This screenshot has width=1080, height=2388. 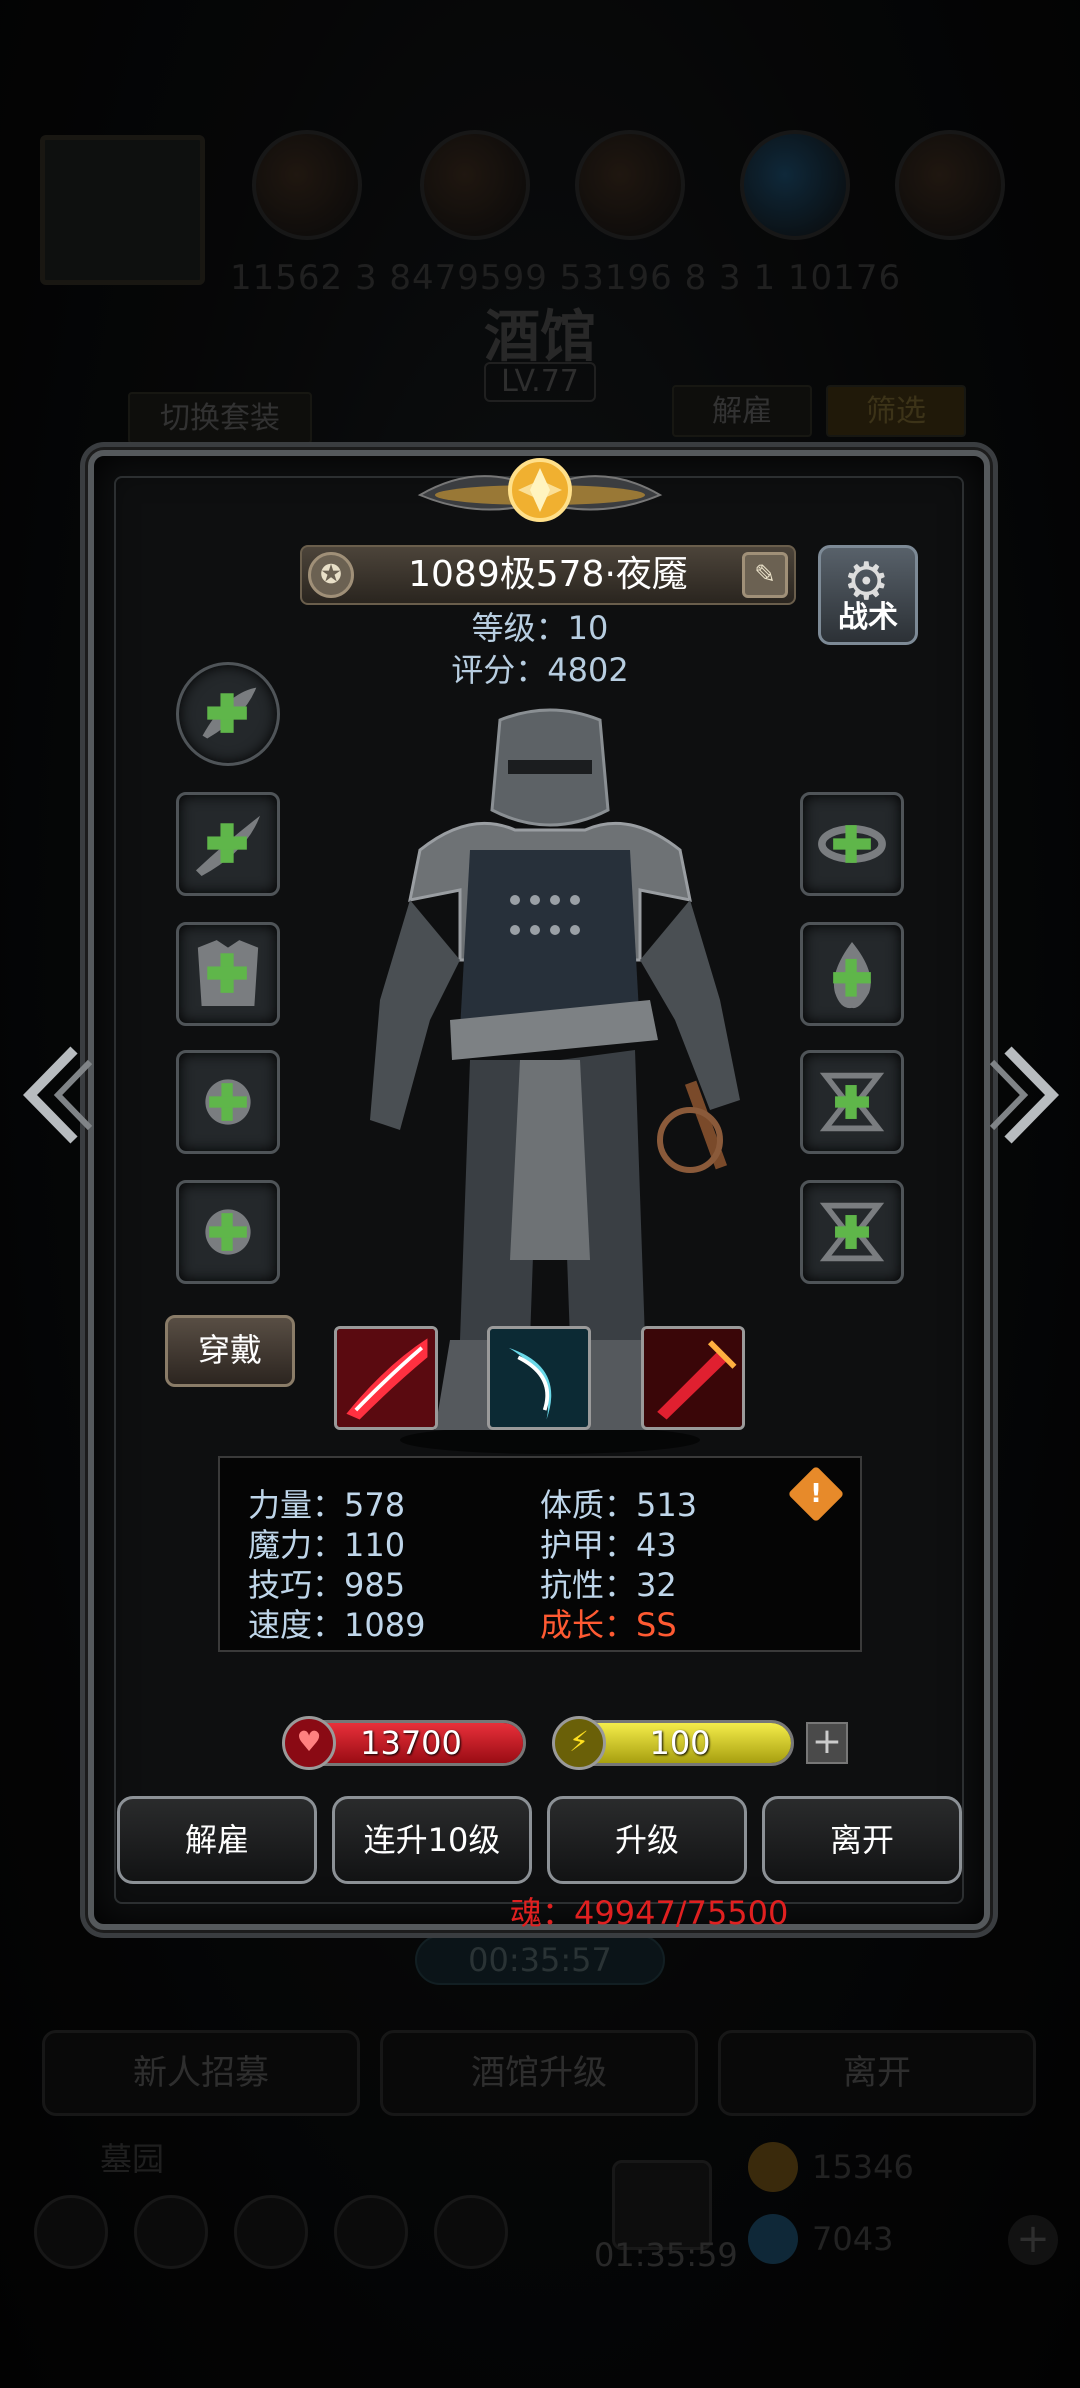 What do you see at coordinates (540, 628) in the screenshot?
I see `hero-level: 等级：10` at bounding box center [540, 628].